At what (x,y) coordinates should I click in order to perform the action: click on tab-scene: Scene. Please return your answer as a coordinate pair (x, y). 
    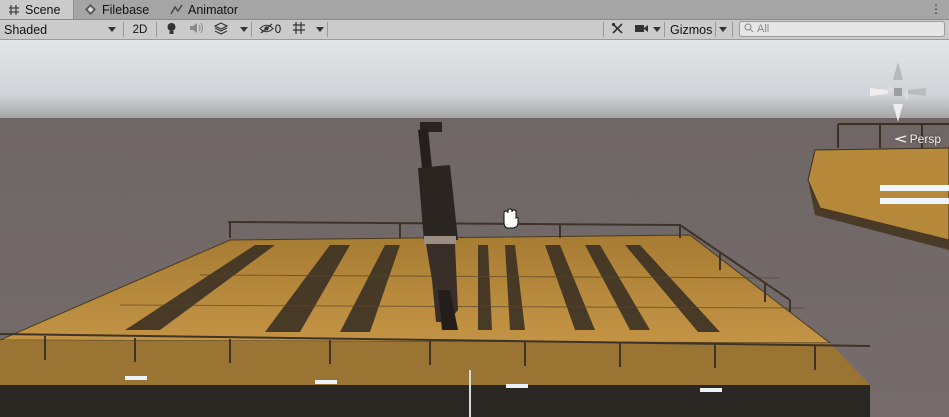
    Looking at the image, I should click on (37, 9).